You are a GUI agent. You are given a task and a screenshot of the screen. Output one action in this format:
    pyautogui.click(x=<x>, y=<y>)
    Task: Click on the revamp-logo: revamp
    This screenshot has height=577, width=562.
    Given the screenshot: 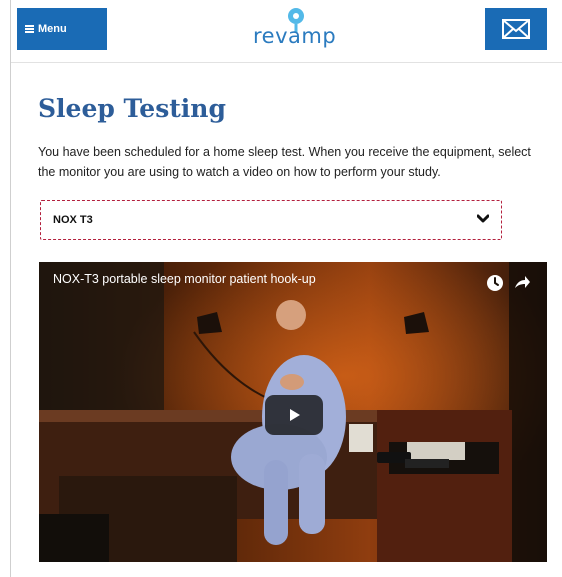 What is the action you would take?
    pyautogui.click(x=295, y=29)
    